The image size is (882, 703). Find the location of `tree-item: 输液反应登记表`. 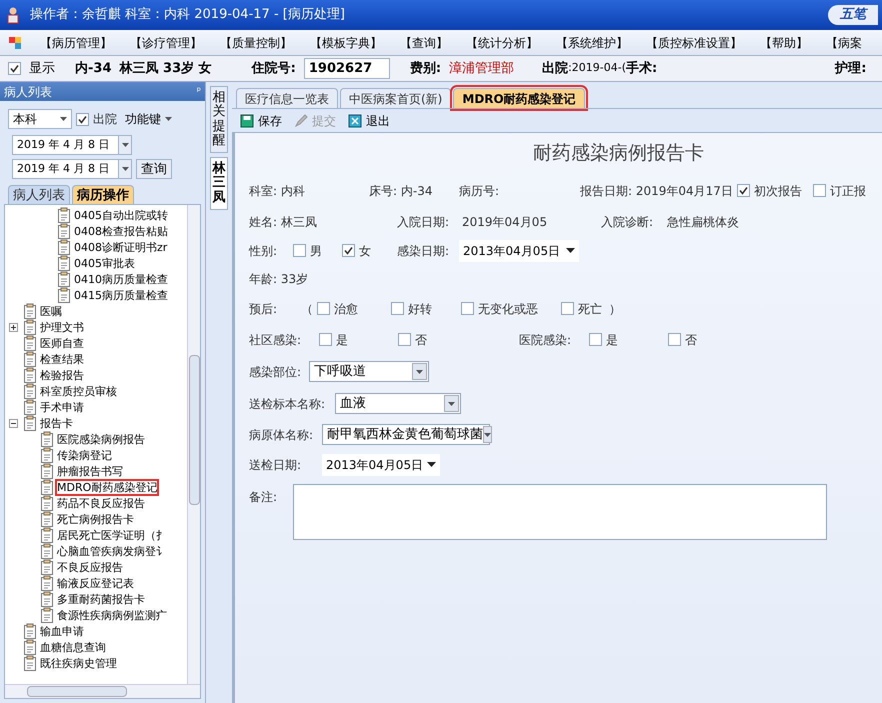

tree-item: 输液反应登记表 is located at coordinates (95, 583).